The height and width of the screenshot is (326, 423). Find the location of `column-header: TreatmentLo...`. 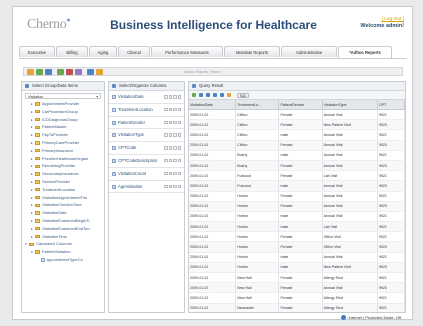

column-header: TreatmentLo... is located at coordinates (257, 105).